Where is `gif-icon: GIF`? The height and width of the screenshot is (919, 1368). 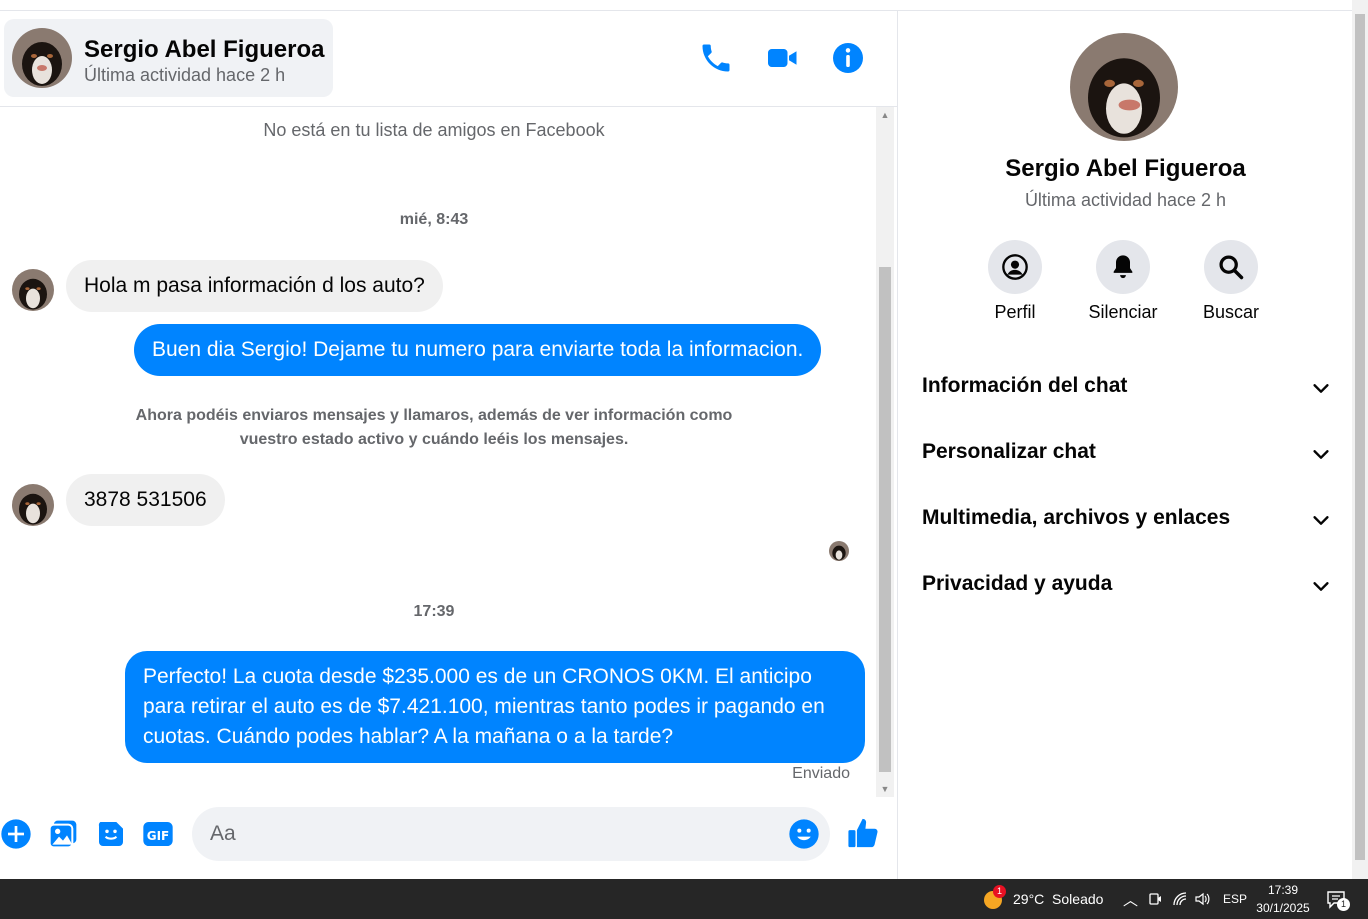
gif-icon: GIF is located at coordinates (158, 834).